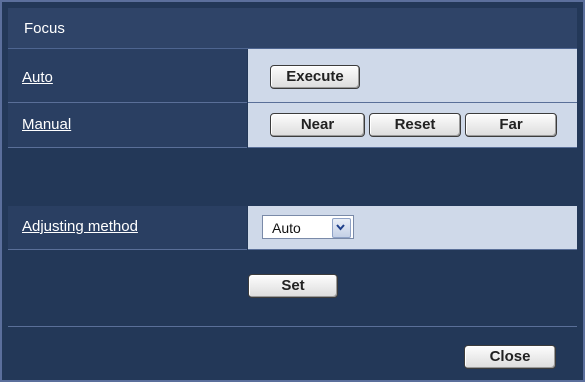 This screenshot has height=382, width=585. I want to click on chevron-down-icon, so click(340, 227).